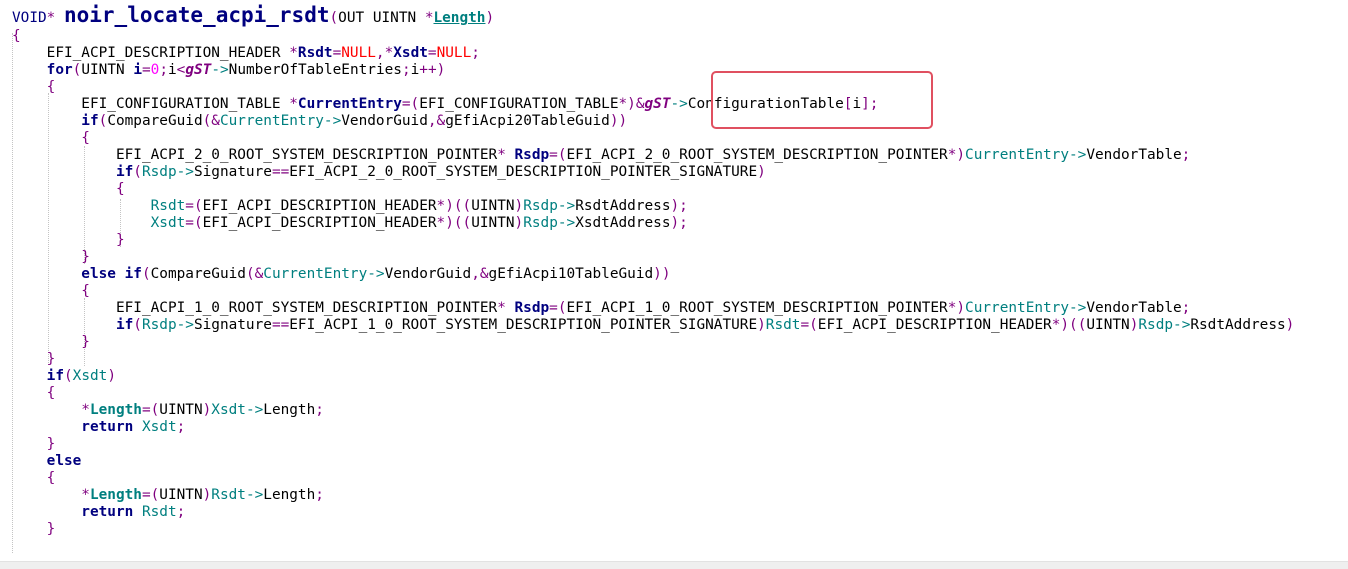  Describe the element at coordinates (280, 325) in the screenshot. I see `code-token: ==` at that location.